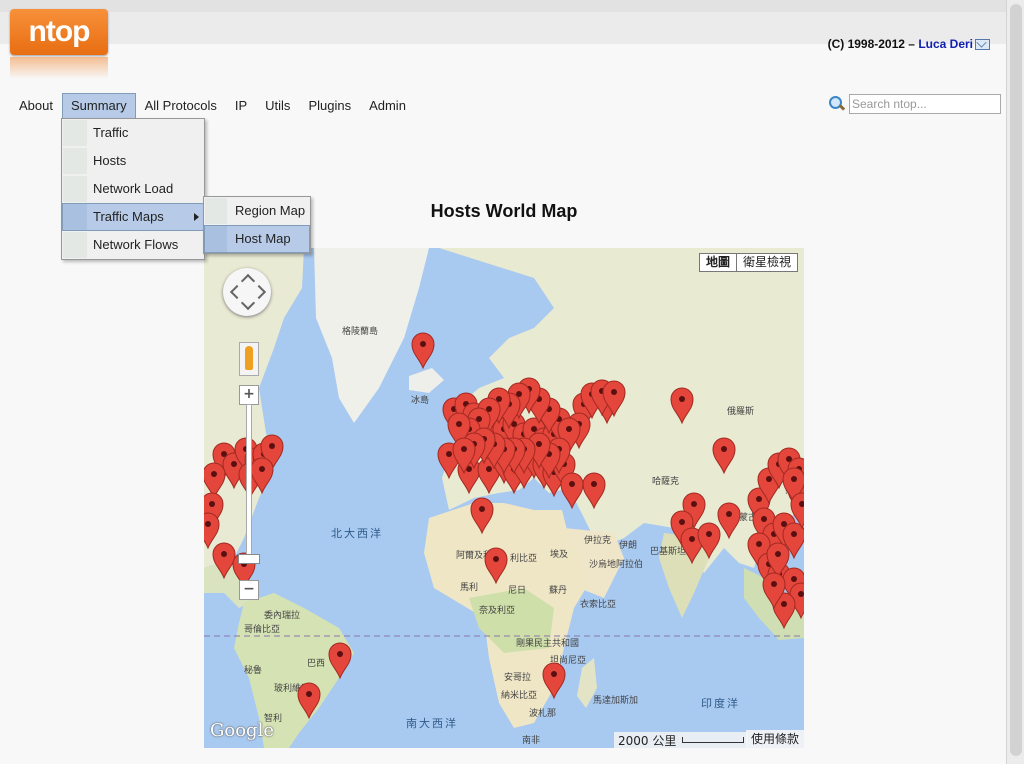  I want to click on dropdown-item-network-flows: Network Flows, so click(133, 245).